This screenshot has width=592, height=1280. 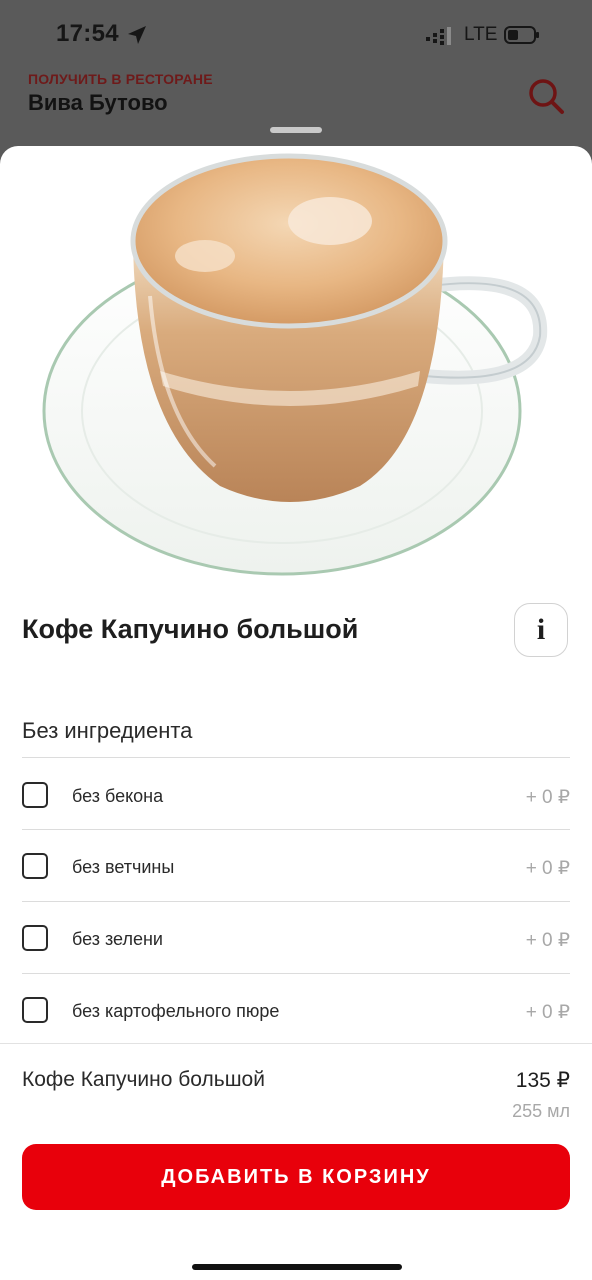 I want to click on network-type: LTE, so click(x=481, y=34).